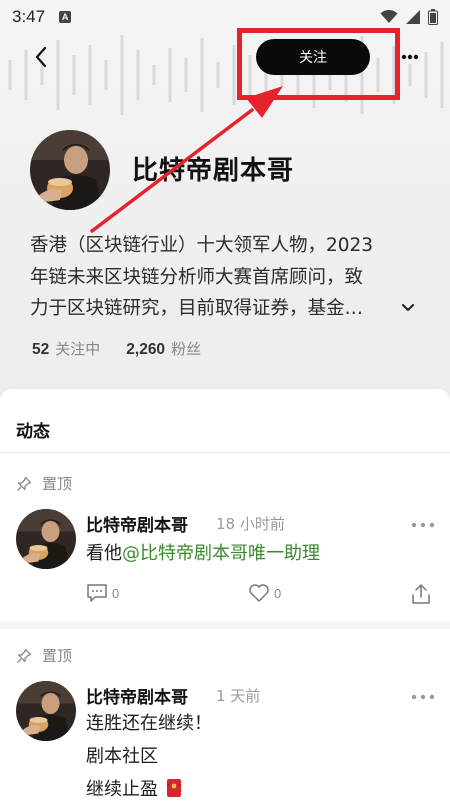 The height and width of the screenshot is (801, 450). I want to click on back-icon, so click(41, 57).